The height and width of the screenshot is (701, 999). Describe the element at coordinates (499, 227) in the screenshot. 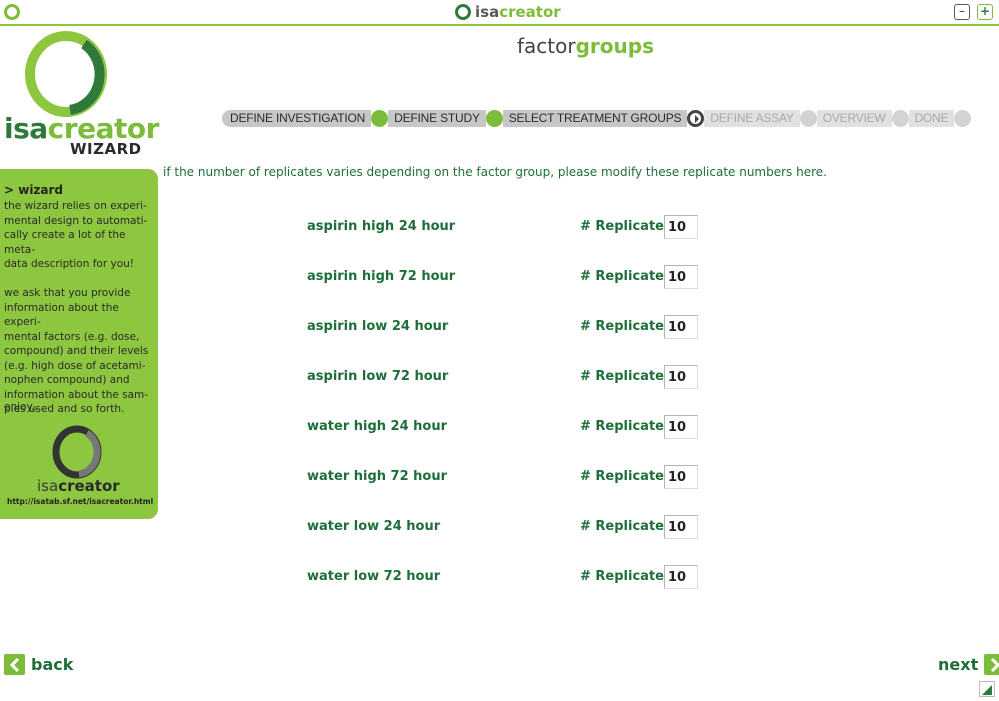

I see `factor-group-row: aspirin high 24 hour # Replicates` at that location.